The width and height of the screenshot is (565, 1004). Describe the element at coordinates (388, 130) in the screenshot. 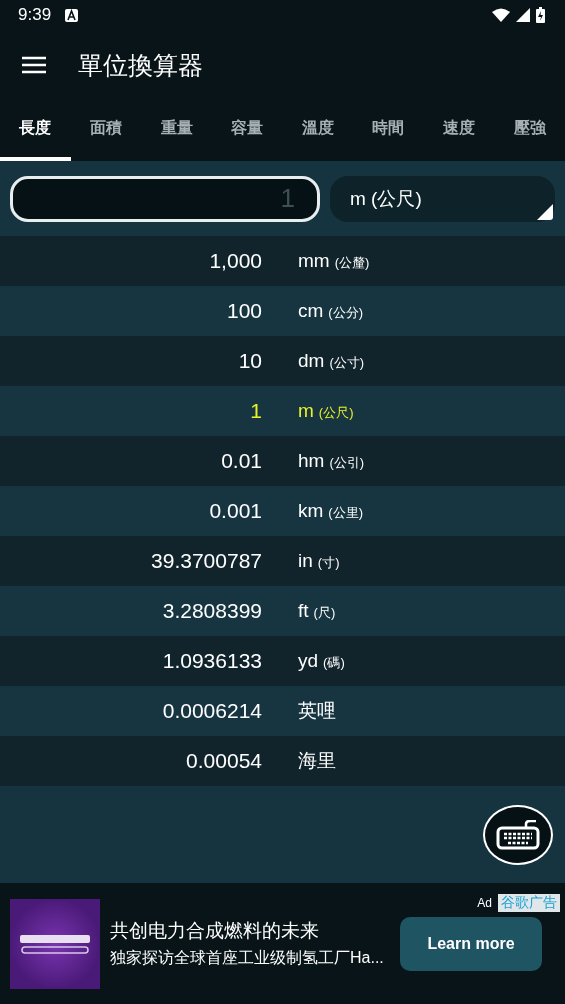

I see `category-tab: 時間` at that location.